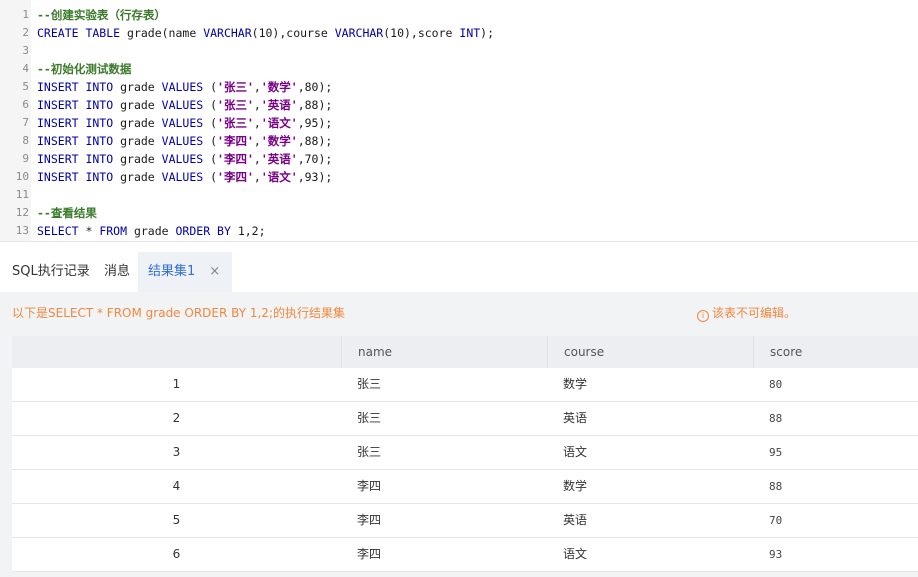  Describe the element at coordinates (465, 521) in the screenshot. I see `table-row: 5 李四 英语 70` at that location.